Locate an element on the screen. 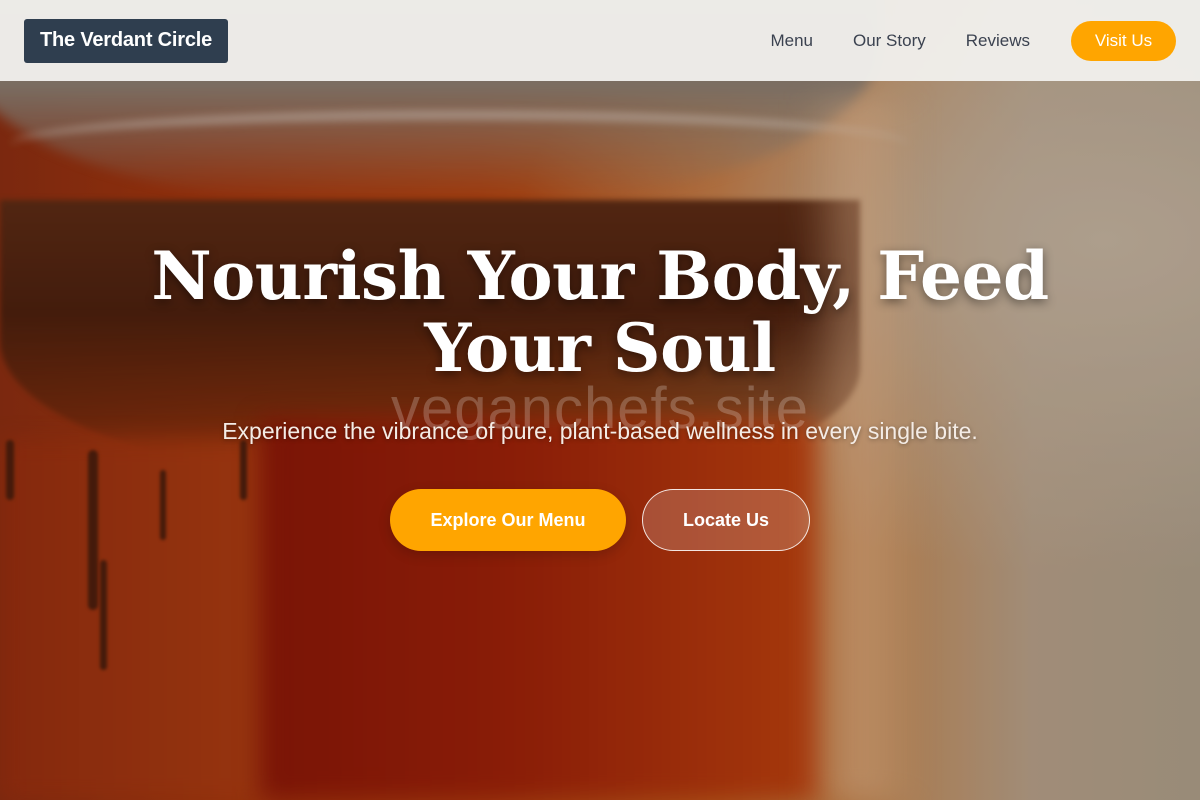 The image size is (1200, 800). nav-link-menu: Menu is located at coordinates (791, 41).